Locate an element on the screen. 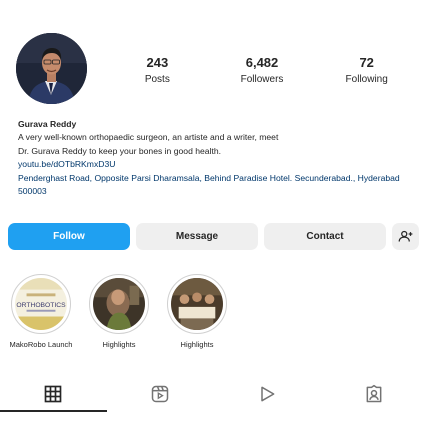 This screenshot has width=427, height=427. add-user-icon is located at coordinates (405, 236).